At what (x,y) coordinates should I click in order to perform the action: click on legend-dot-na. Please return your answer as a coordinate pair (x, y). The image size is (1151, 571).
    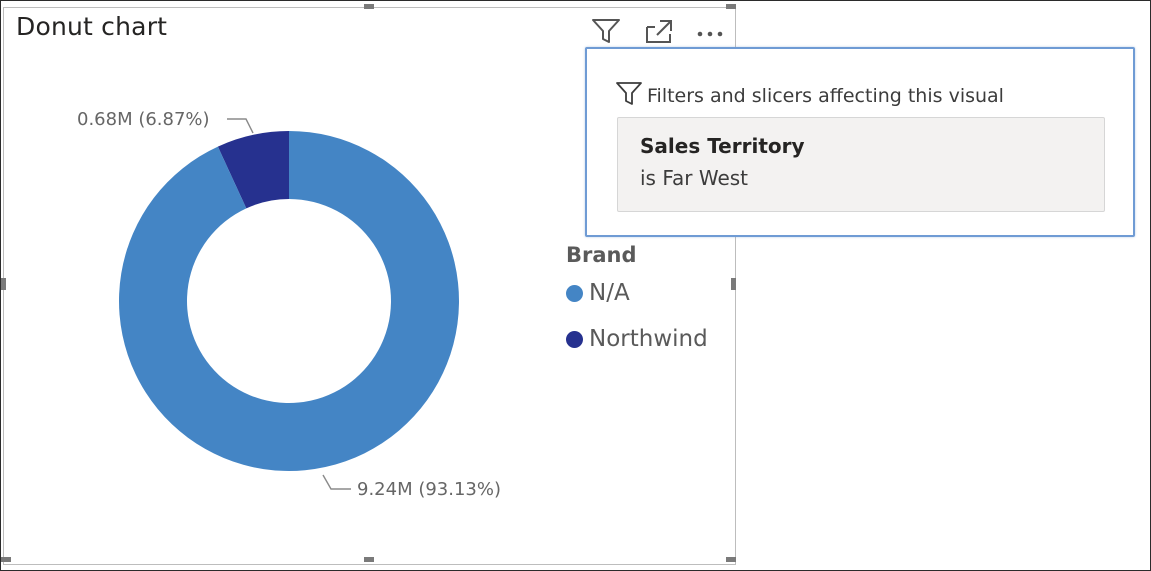
    Looking at the image, I should click on (574, 293).